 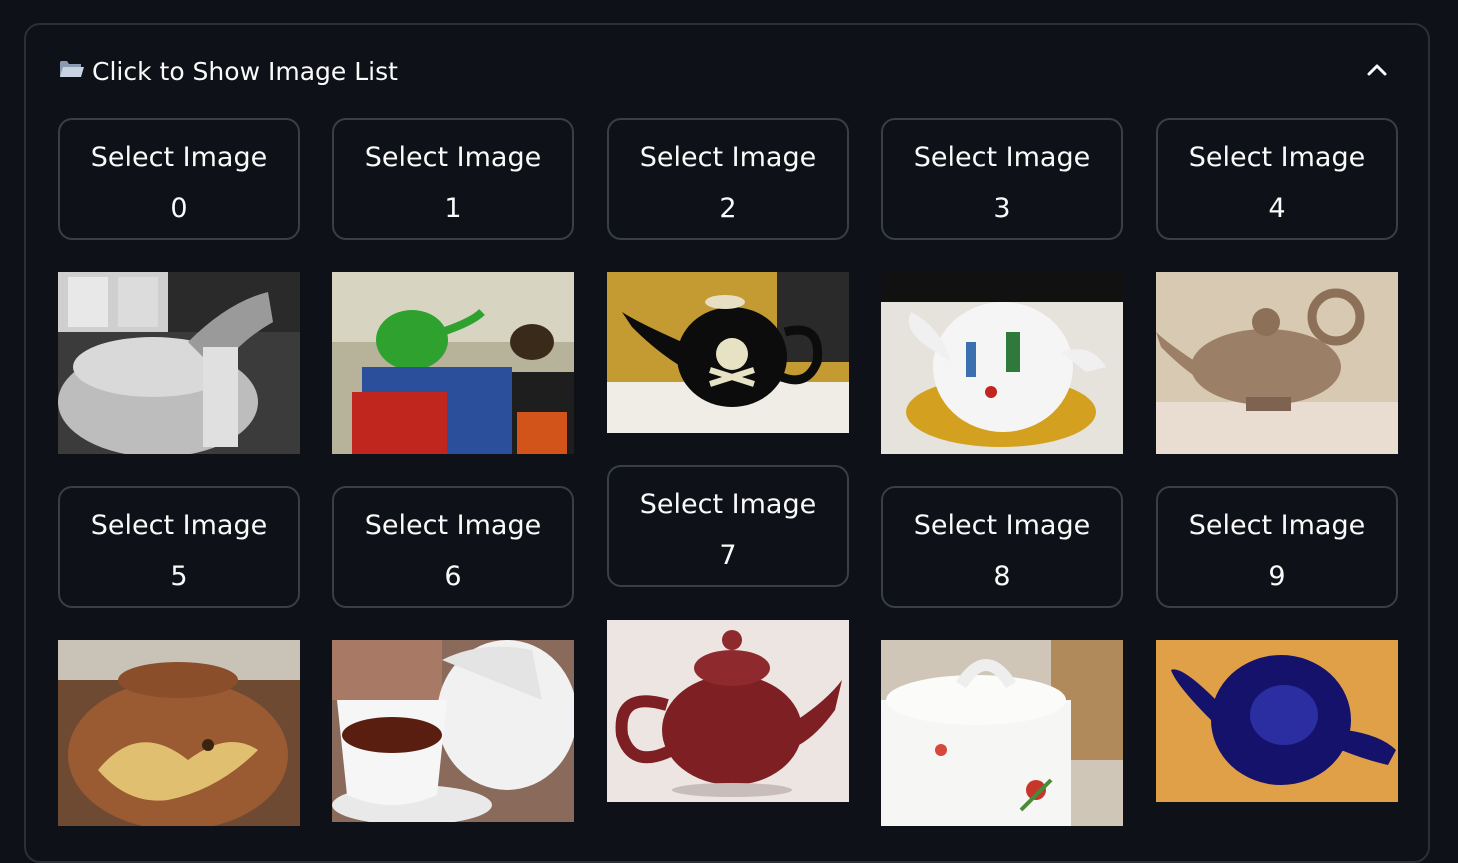 What do you see at coordinates (179, 208) in the screenshot?
I see `button-index: 0` at bounding box center [179, 208].